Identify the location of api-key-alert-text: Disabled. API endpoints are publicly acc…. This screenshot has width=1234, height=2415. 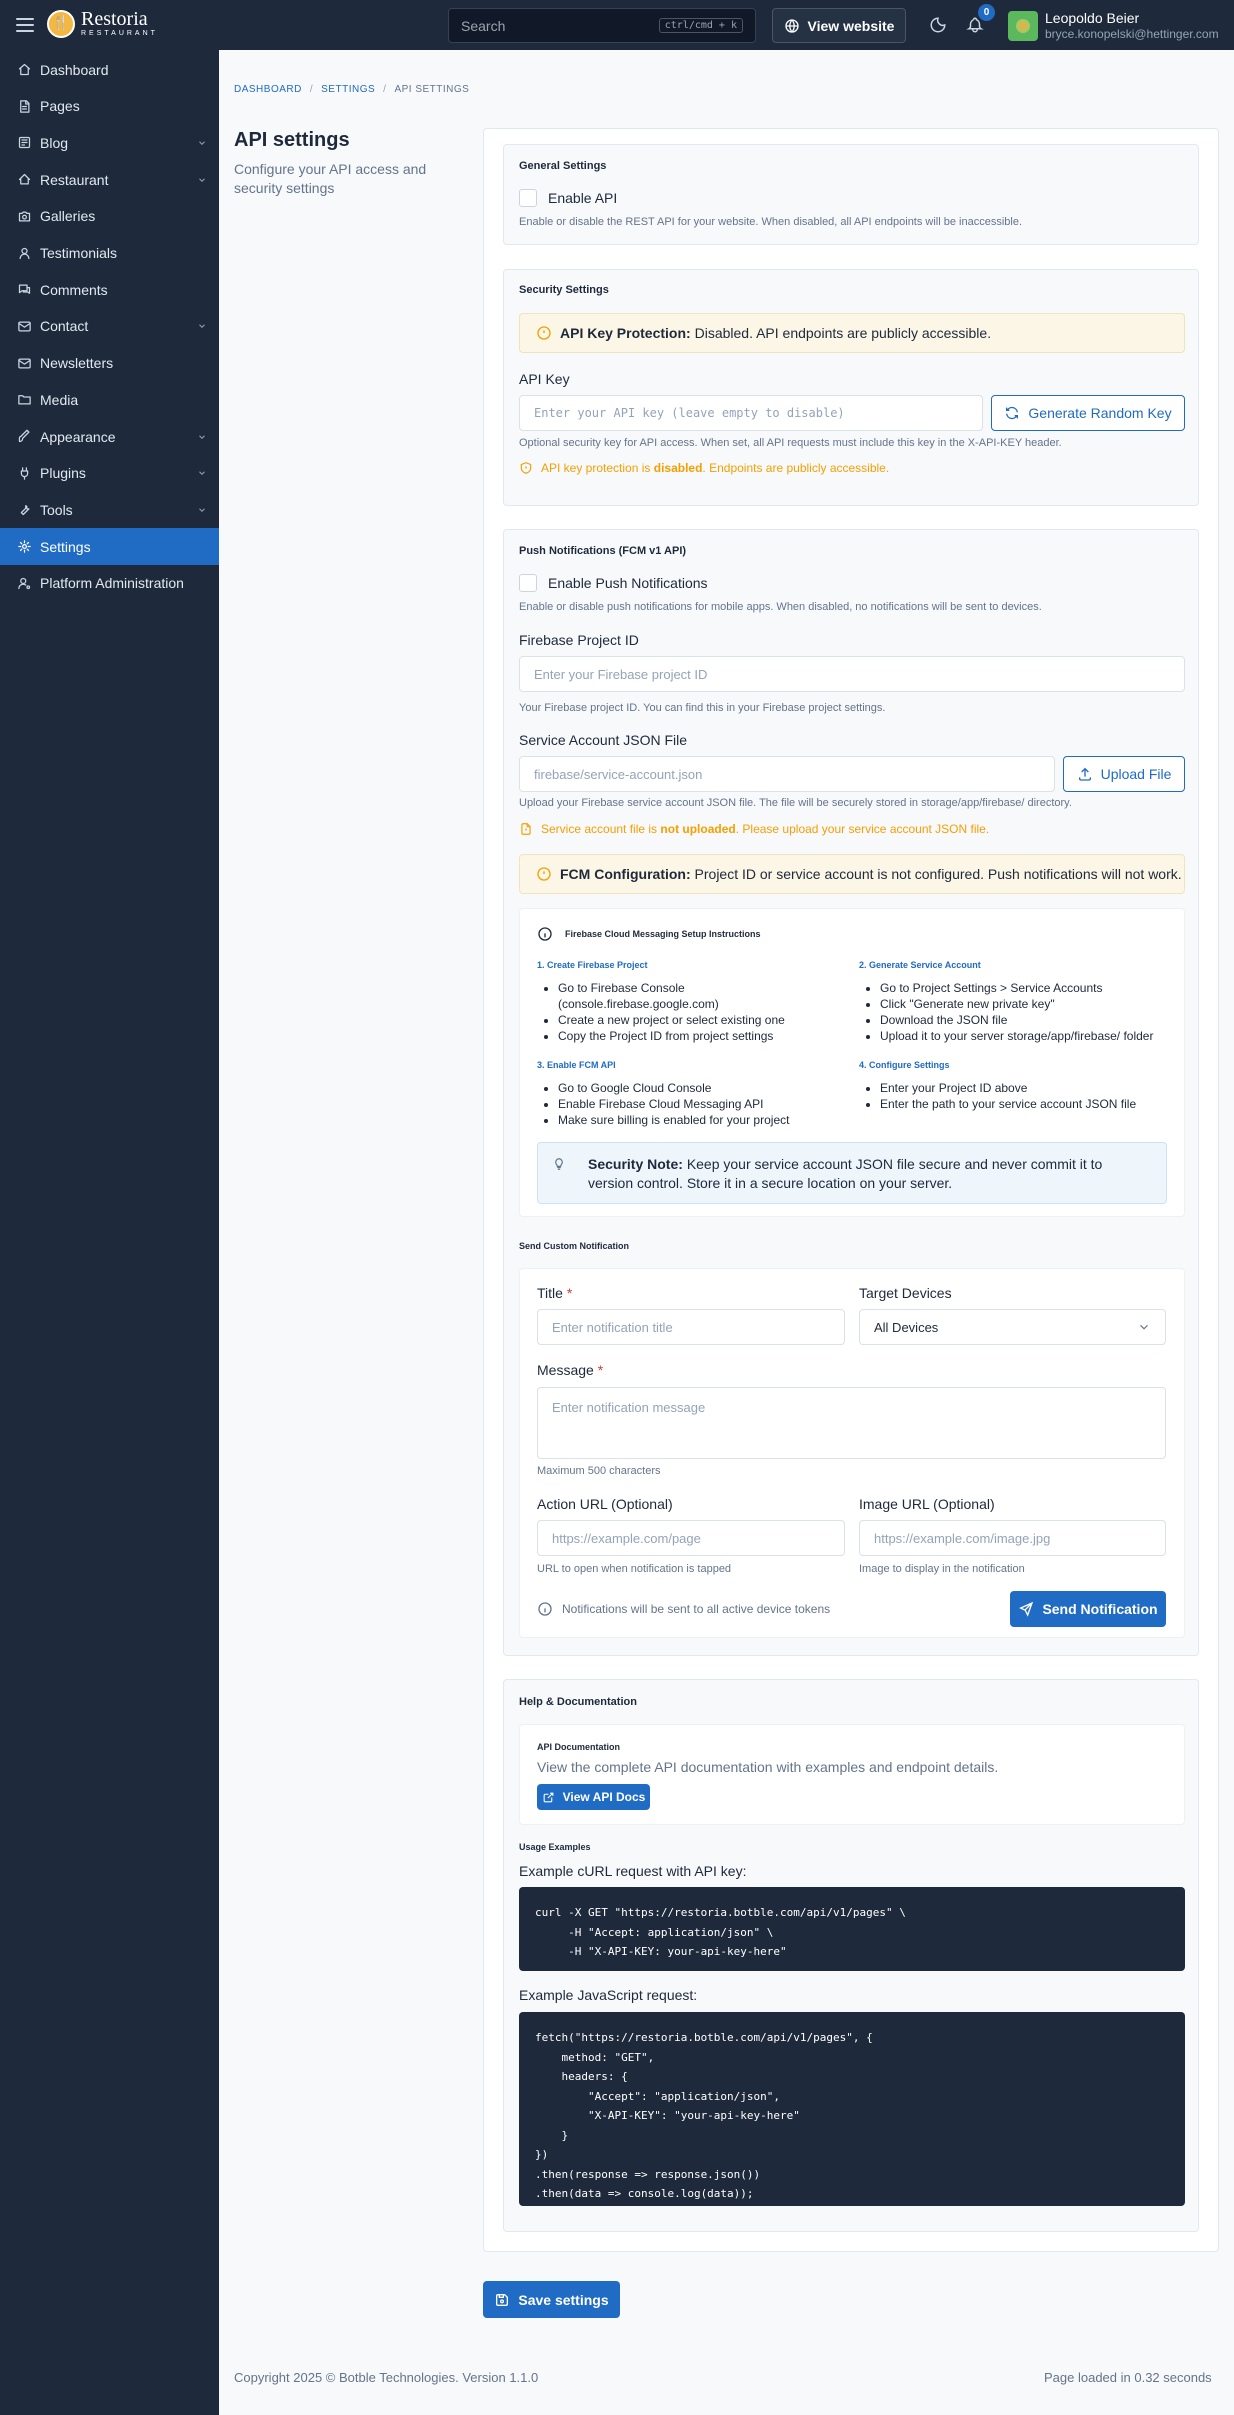
(843, 333).